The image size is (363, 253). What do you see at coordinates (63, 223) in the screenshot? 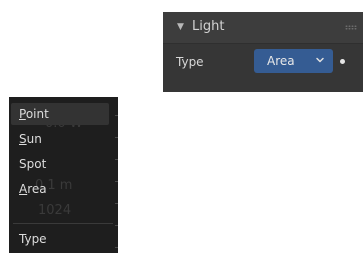
I see `menu-divider` at bounding box center [63, 223].